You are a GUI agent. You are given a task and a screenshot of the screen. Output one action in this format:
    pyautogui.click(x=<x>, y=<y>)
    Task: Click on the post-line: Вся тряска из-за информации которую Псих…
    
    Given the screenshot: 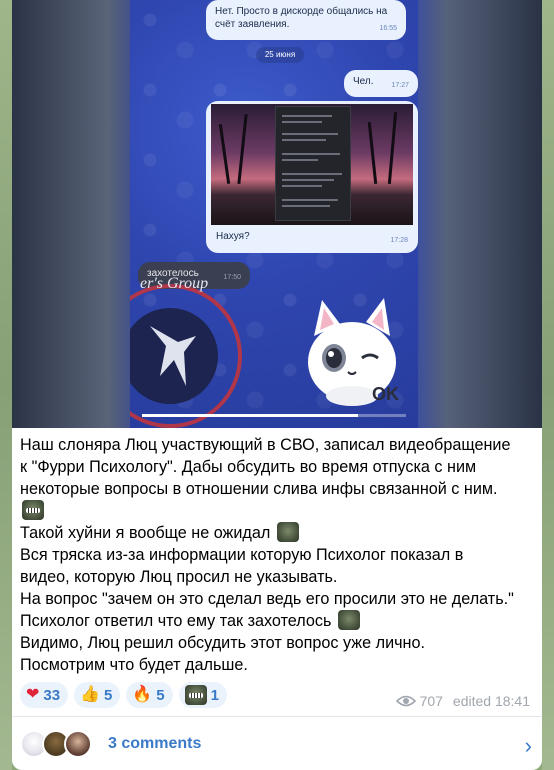 What is the action you would take?
    pyautogui.click(x=242, y=555)
    